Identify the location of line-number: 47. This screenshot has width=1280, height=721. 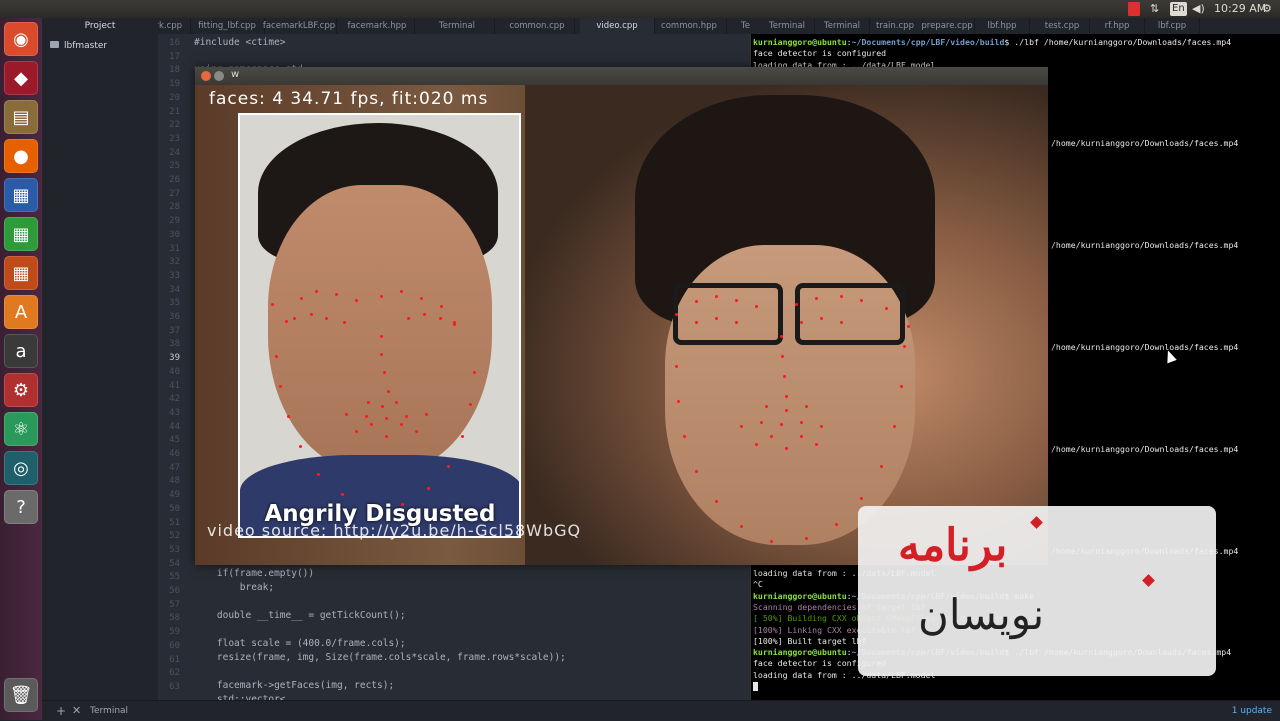
(174, 467).